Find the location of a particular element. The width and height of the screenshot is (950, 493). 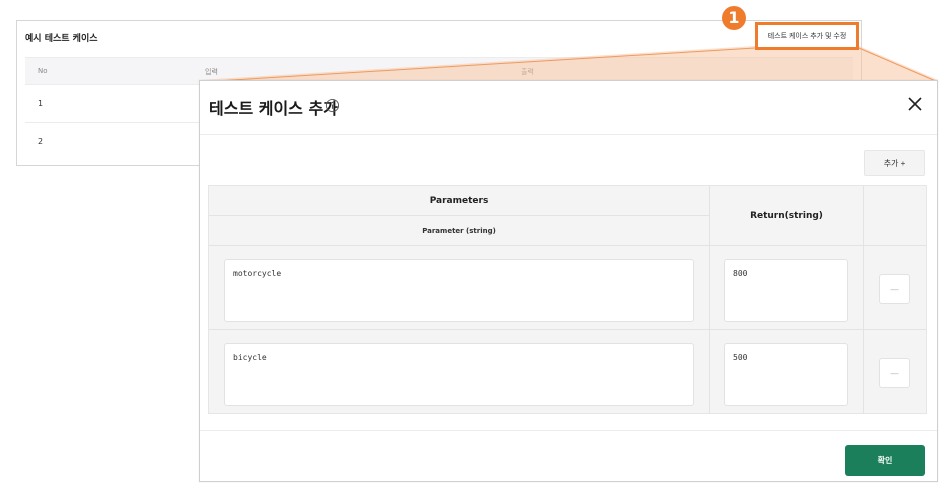

highlight-box: 테스트 케이스 추가 및 수정 is located at coordinates (807, 36).